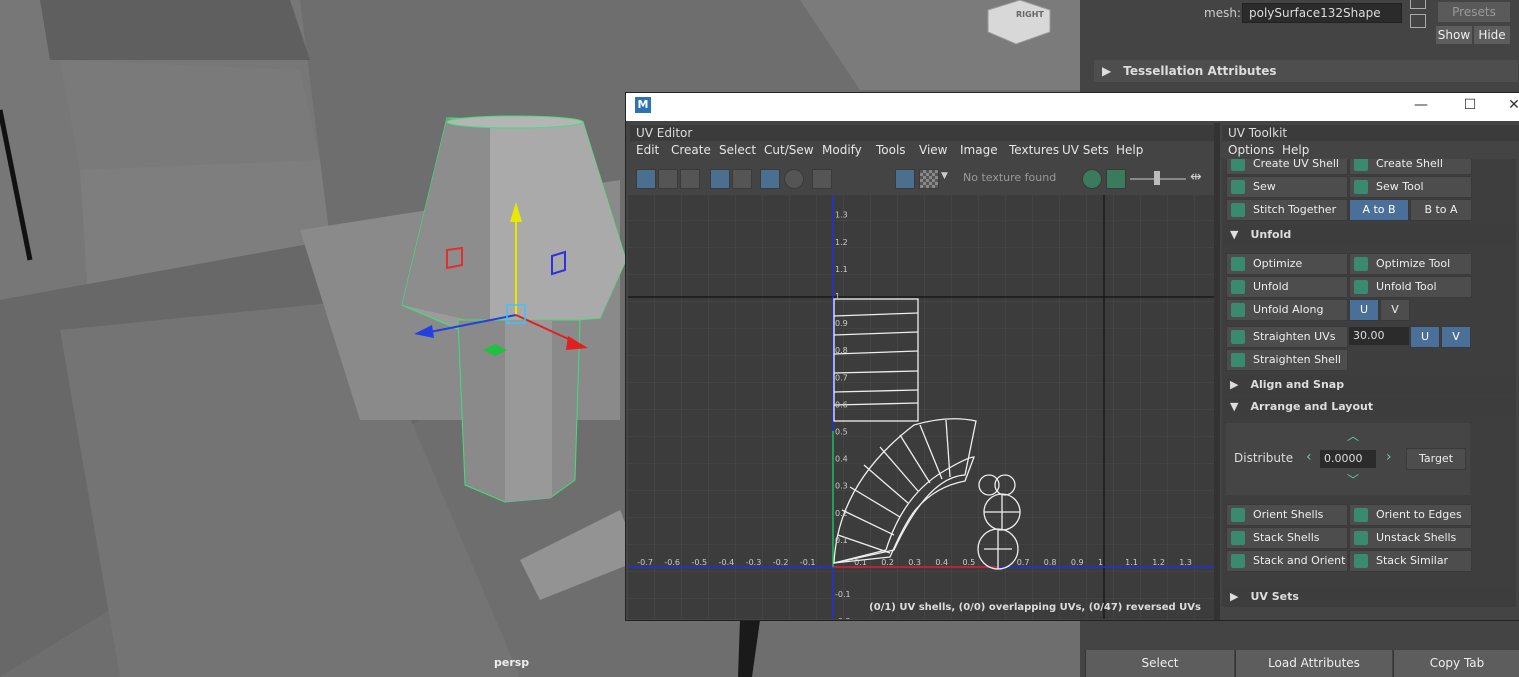 The height and width of the screenshot is (677, 1519). I want to click on minimize-icon: —, so click(1421, 106).